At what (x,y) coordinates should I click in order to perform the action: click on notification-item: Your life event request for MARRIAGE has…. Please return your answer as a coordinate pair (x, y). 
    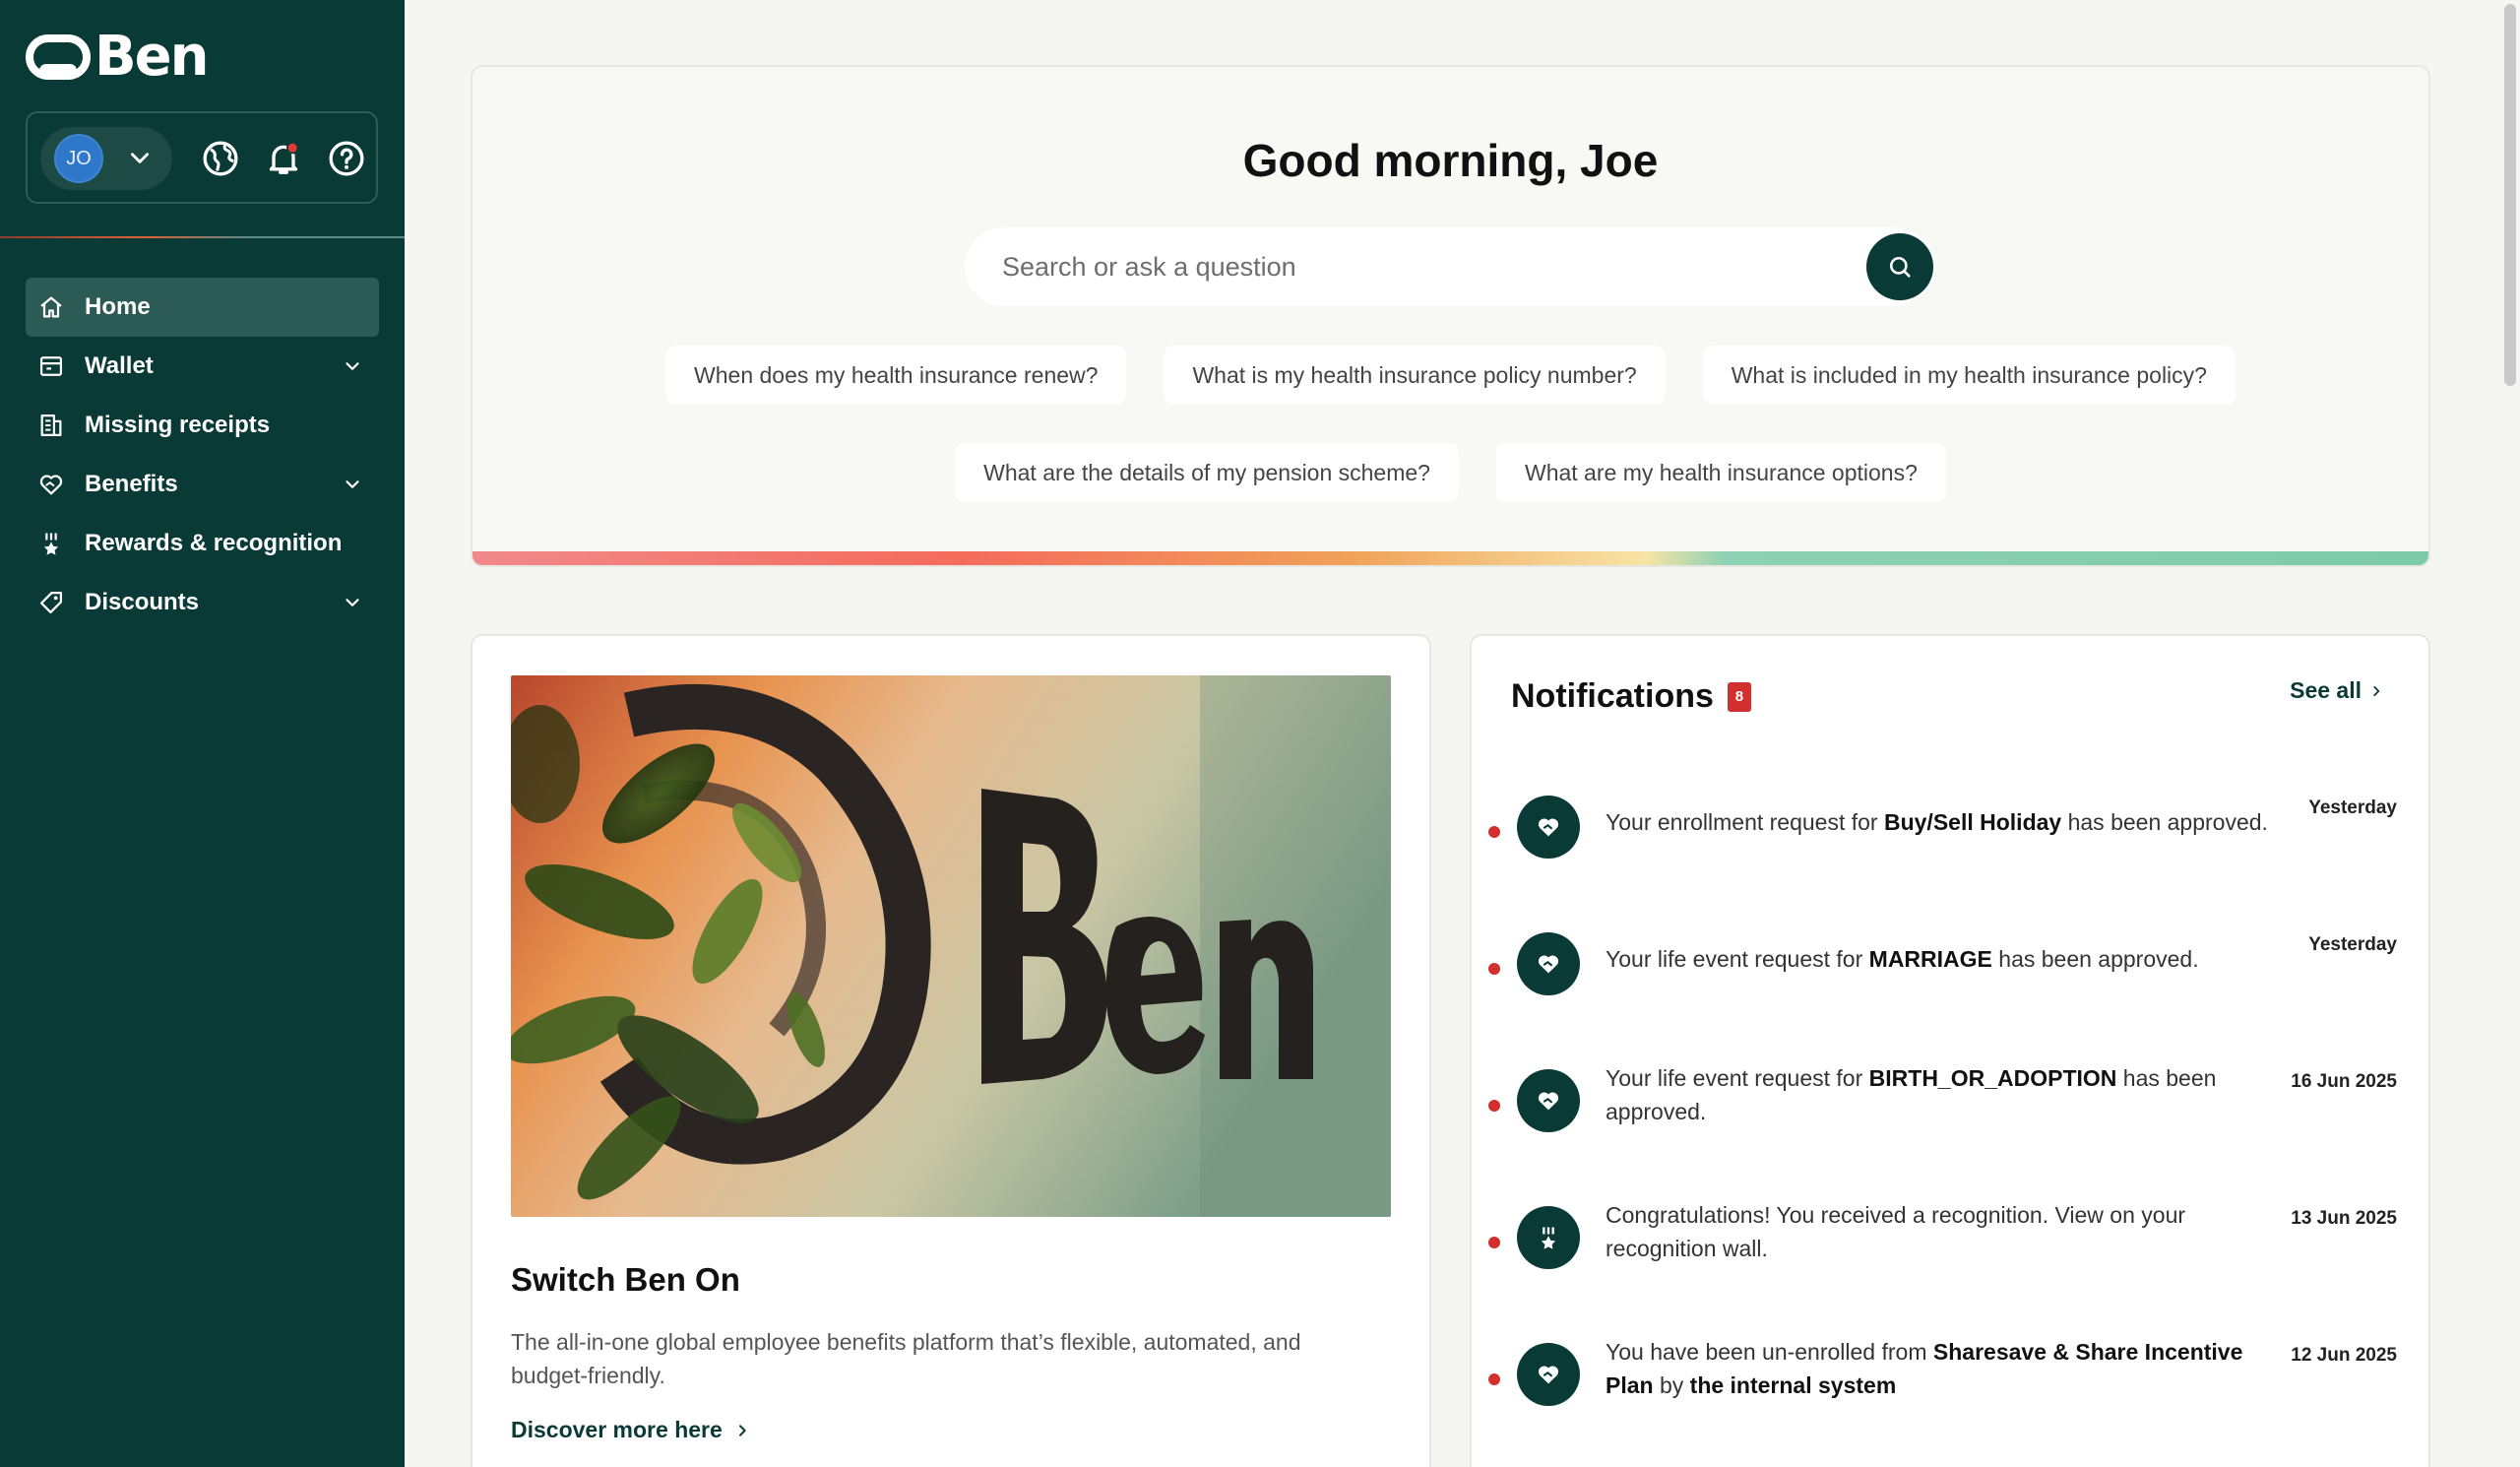
    Looking at the image, I should click on (1950, 980).